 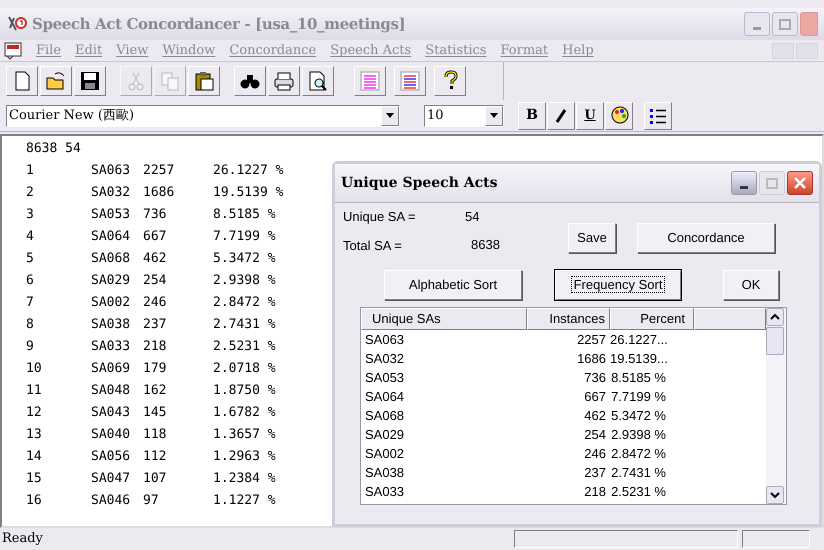 What do you see at coordinates (22, 539) in the screenshot?
I see `status-text: Ready` at bounding box center [22, 539].